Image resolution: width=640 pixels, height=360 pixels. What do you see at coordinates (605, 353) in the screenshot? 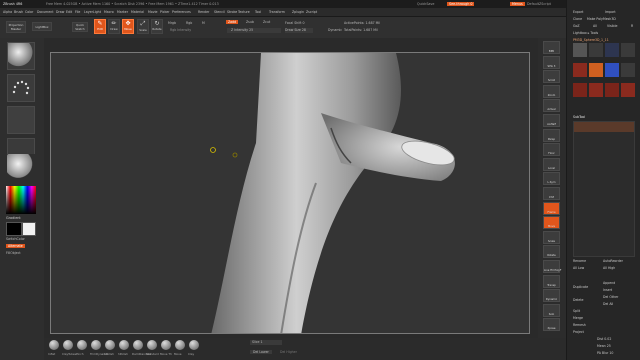
I see `pa-blur-slider: PA Blur 10` at bounding box center [605, 353].